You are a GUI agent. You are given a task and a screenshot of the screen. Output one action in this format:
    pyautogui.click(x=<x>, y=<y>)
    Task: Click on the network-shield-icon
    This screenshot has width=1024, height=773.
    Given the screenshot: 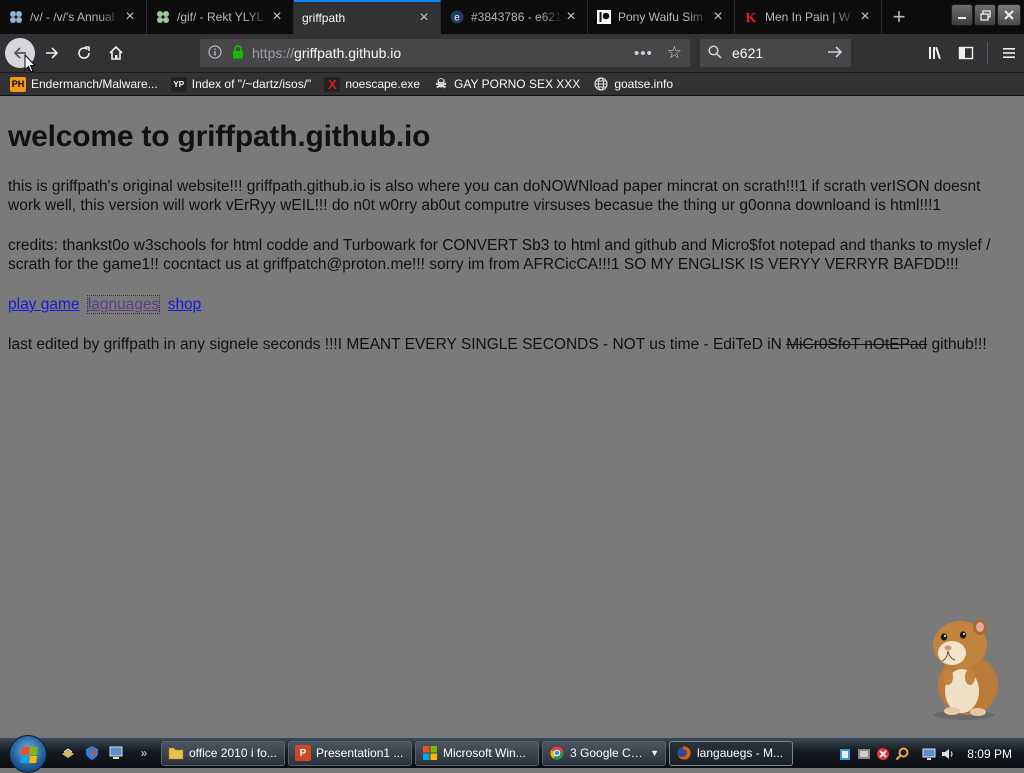 What is the action you would take?
    pyautogui.click(x=92, y=753)
    